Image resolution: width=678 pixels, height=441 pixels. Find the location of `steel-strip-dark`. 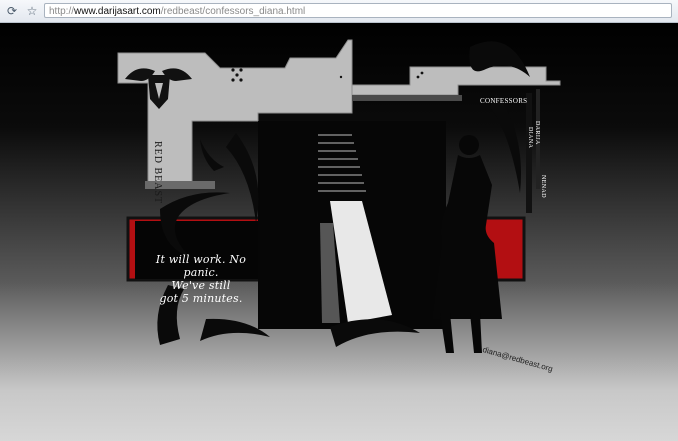

steel-strip-dark is located at coordinates (407, 98).